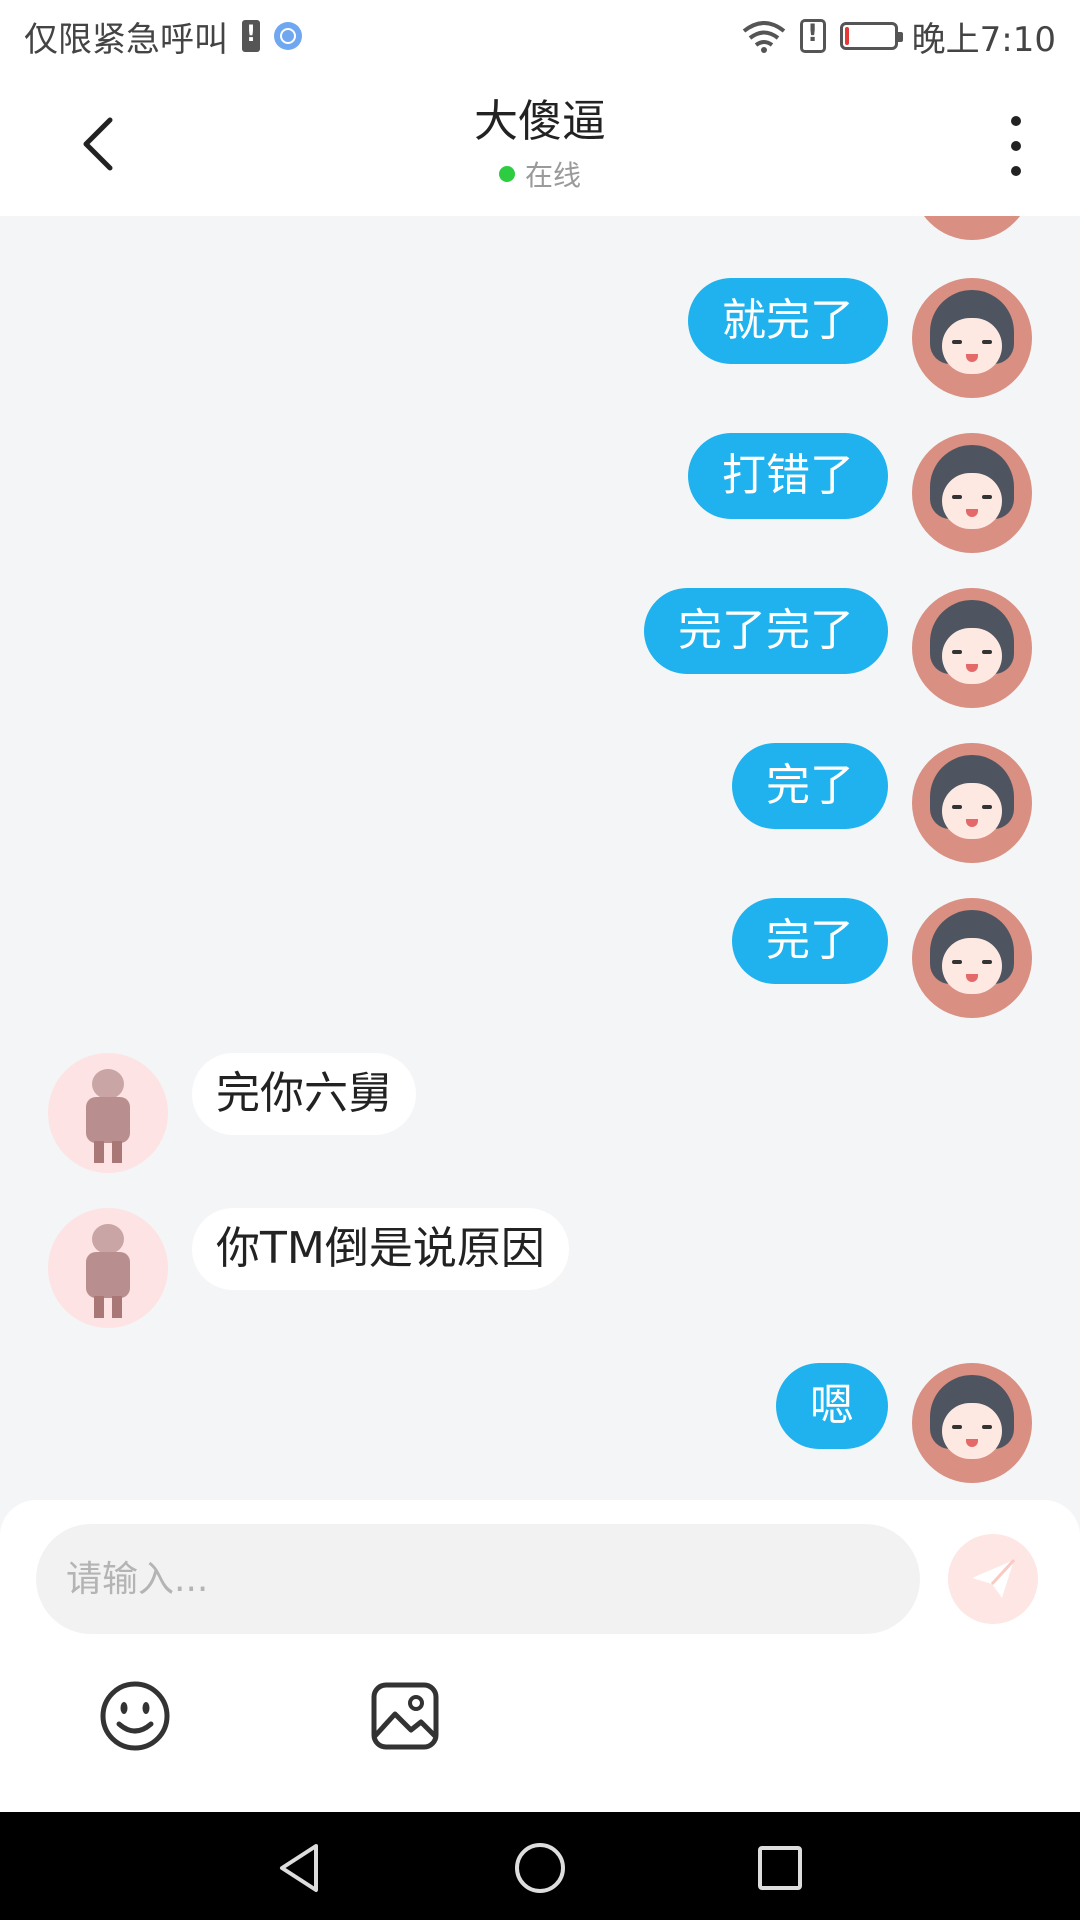  What do you see at coordinates (1016, 146) in the screenshot?
I see `more-menu-button` at bounding box center [1016, 146].